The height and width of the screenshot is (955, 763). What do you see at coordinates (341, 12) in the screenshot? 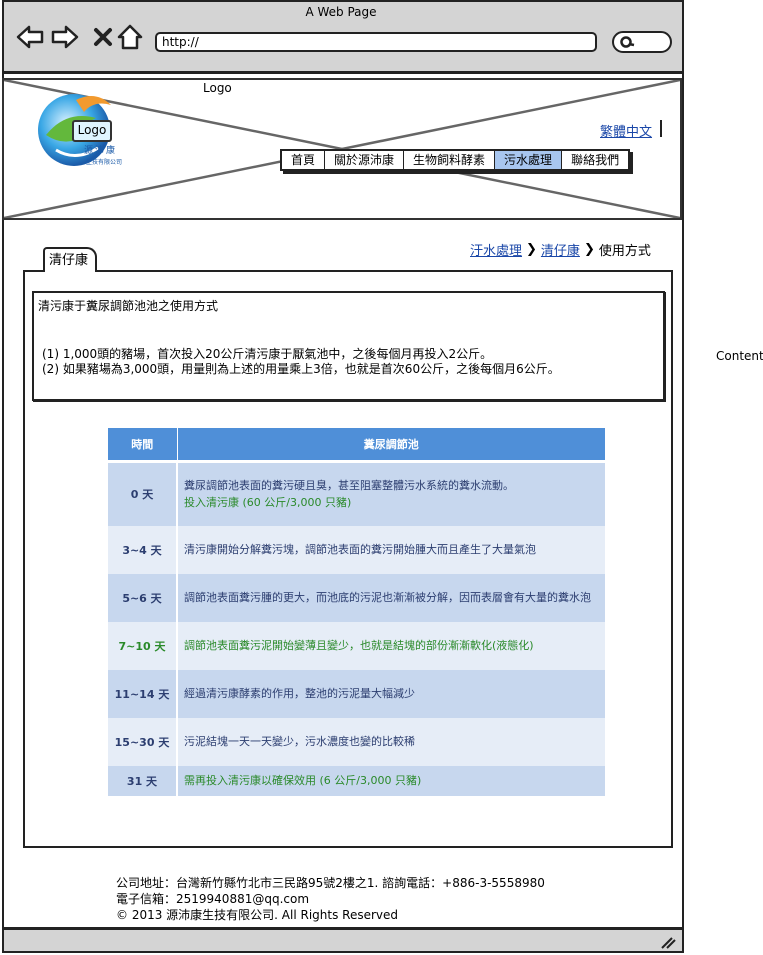
I see `window-title: A Web Page` at bounding box center [341, 12].